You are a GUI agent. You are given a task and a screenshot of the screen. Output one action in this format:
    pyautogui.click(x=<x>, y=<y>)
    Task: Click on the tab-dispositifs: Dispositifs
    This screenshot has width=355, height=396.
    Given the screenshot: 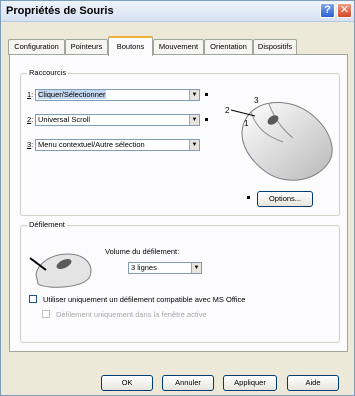 What is the action you would take?
    pyautogui.click(x=275, y=47)
    